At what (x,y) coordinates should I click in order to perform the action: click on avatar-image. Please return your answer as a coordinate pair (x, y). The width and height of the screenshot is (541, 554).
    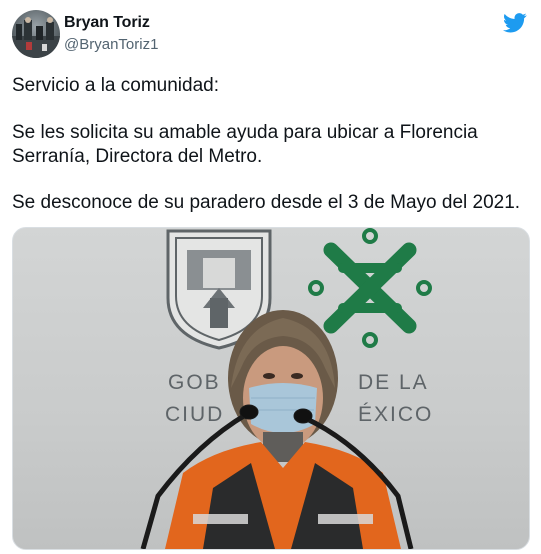
    Looking at the image, I should click on (36, 37).